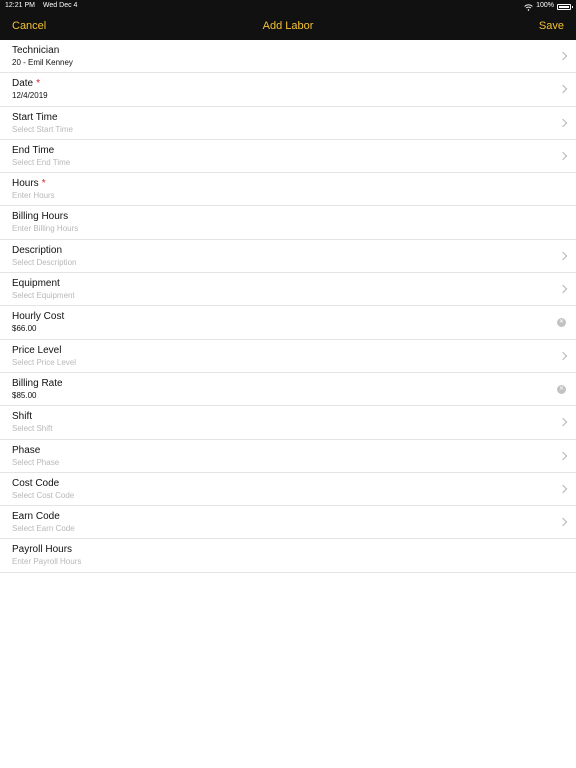  I want to click on field-label-text: Date, so click(23, 84).